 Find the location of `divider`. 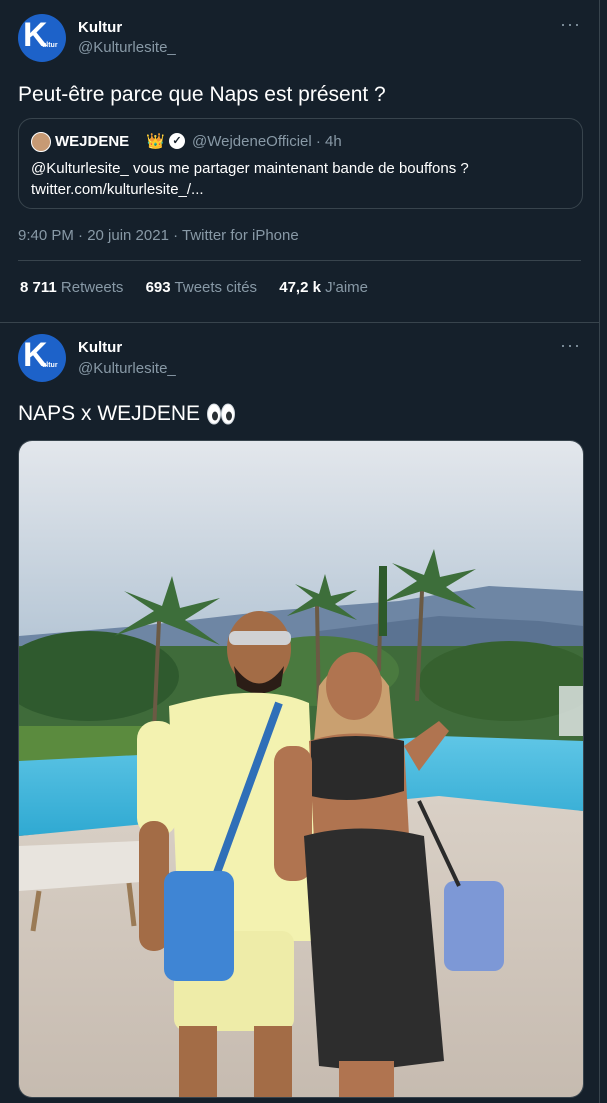

divider is located at coordinates (299, 260).